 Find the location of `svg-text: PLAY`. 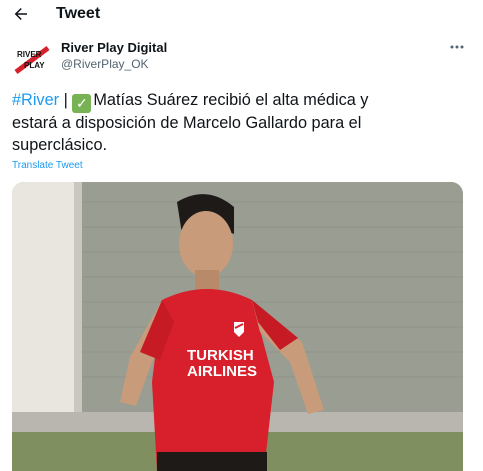

svg-text: PLAY is located at coordinates (34, 65).